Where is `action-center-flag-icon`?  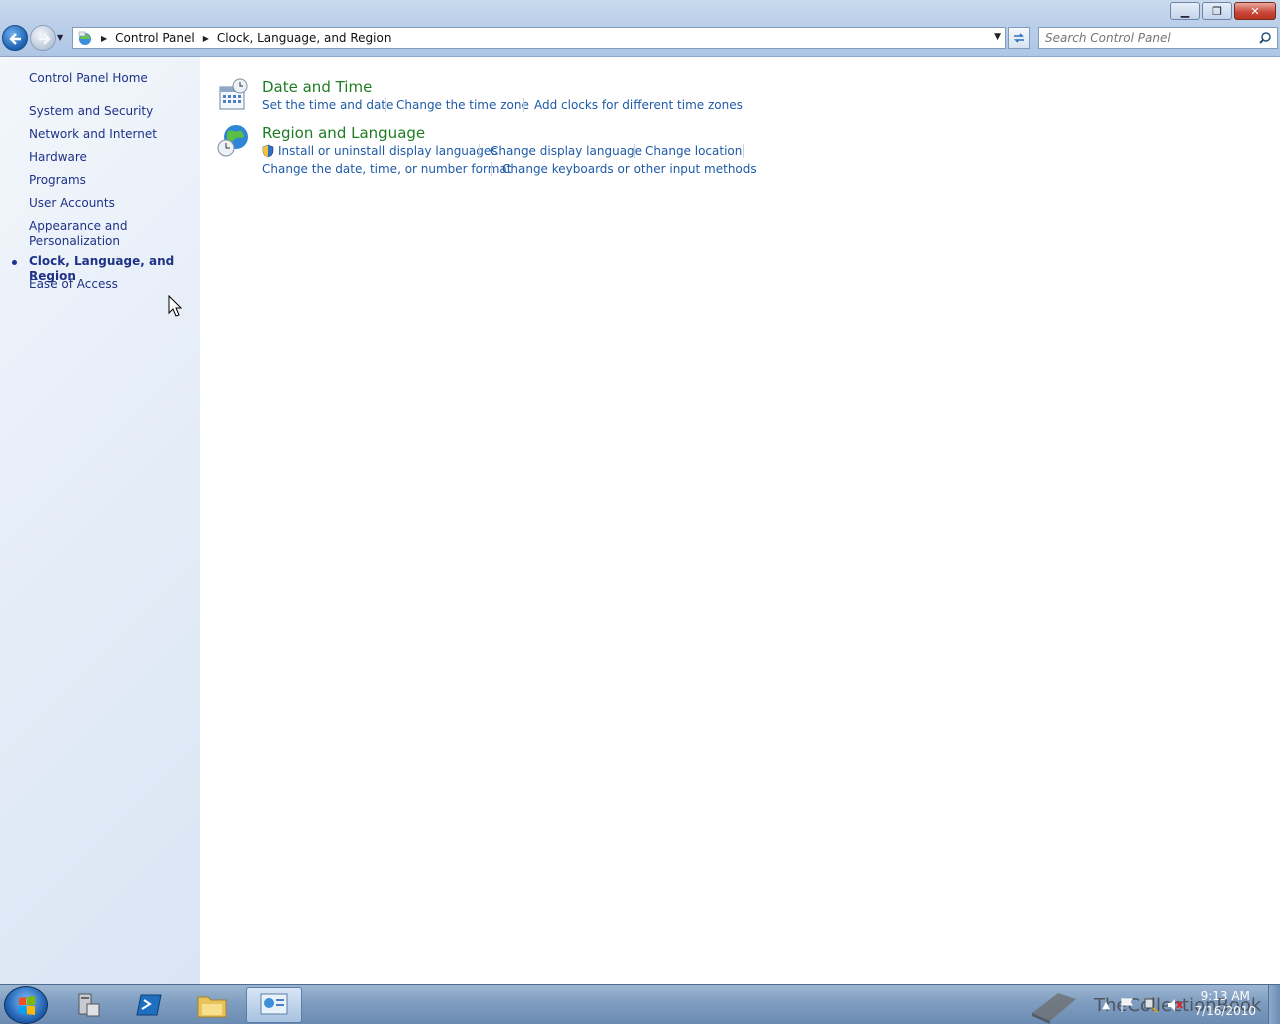
action-center-flag-icon is located at coordinates (1127, 1005).